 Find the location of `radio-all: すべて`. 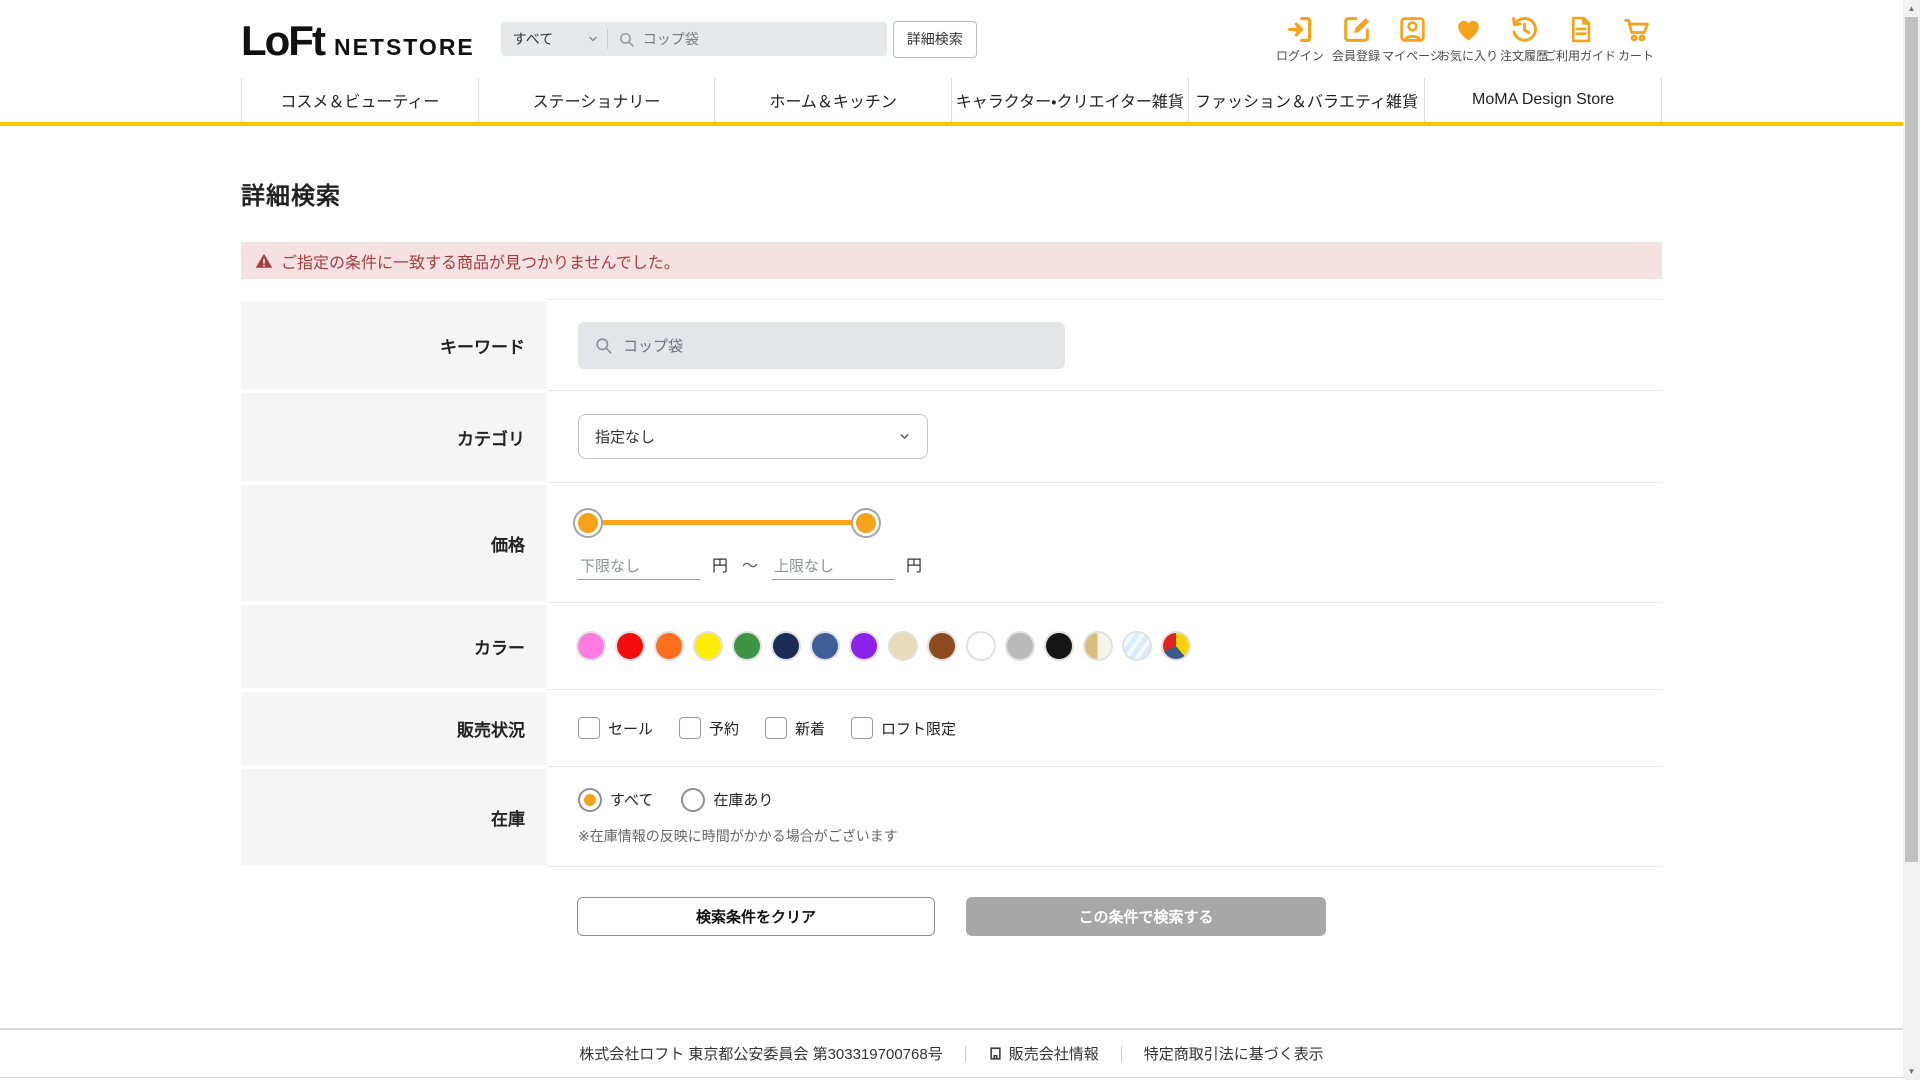

radio-all: すべて is located at coordinates (616, 799).